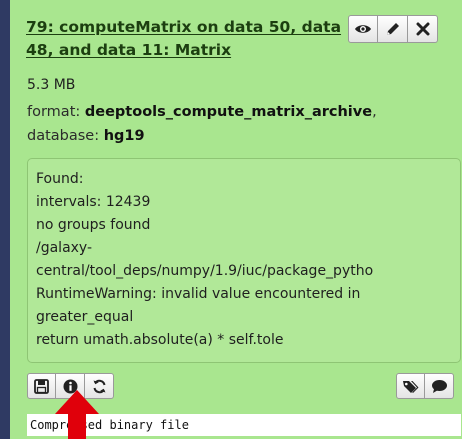  I want to click on edit-button, so click(393, 29).